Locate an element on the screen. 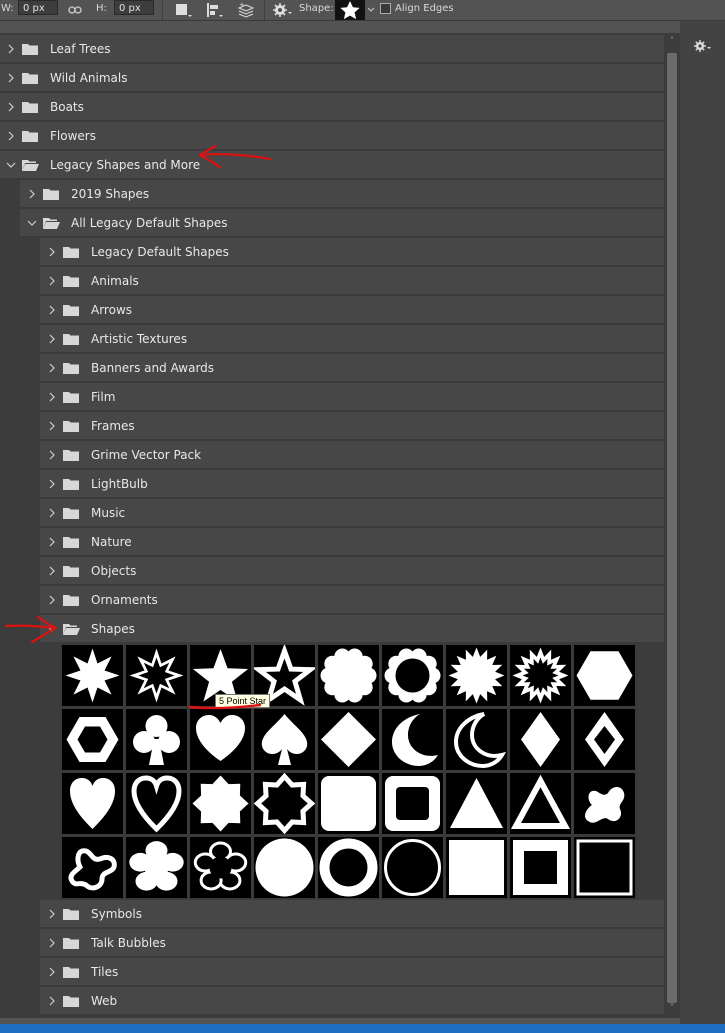  link-icon is located at coordinates (75, 9).